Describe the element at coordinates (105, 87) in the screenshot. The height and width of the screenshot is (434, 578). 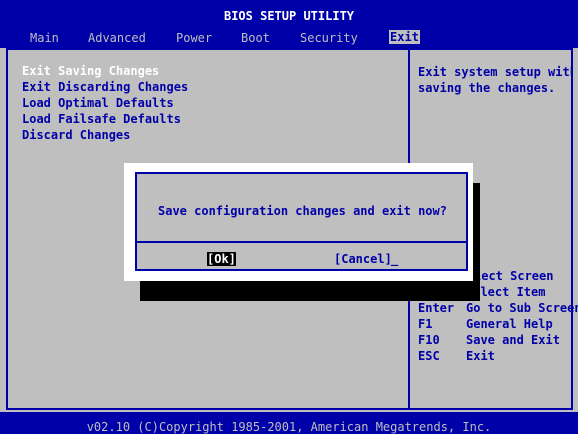
I see `menu-item-exit-discarding-changes: Exit Discarding Changes` at that location.